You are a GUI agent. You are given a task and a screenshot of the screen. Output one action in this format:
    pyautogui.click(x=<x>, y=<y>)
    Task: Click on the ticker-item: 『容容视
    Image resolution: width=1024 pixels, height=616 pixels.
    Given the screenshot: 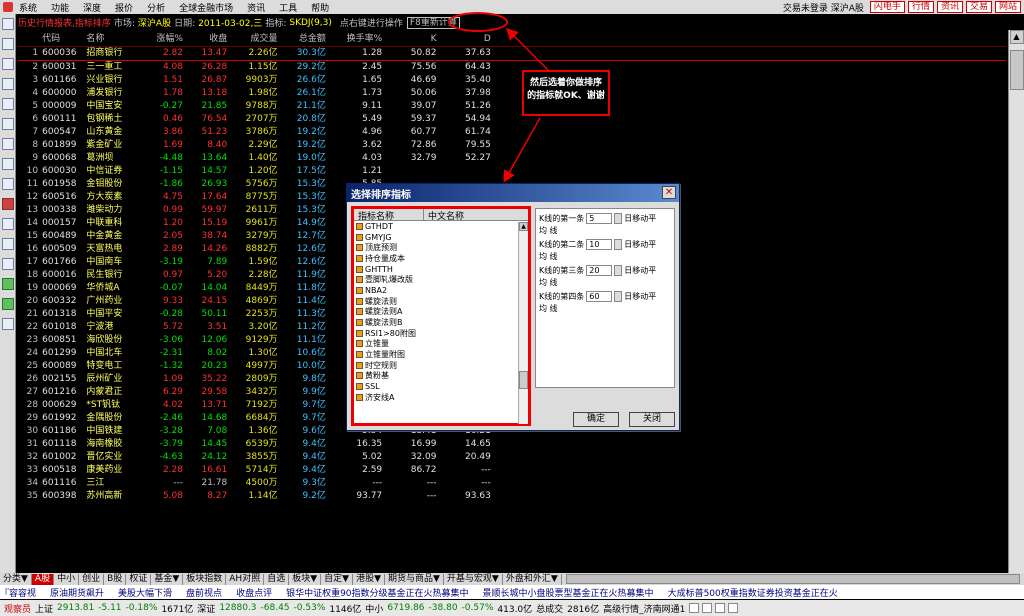 What is the action you would take?
    pyautogui.click(x=18, y=592)
    